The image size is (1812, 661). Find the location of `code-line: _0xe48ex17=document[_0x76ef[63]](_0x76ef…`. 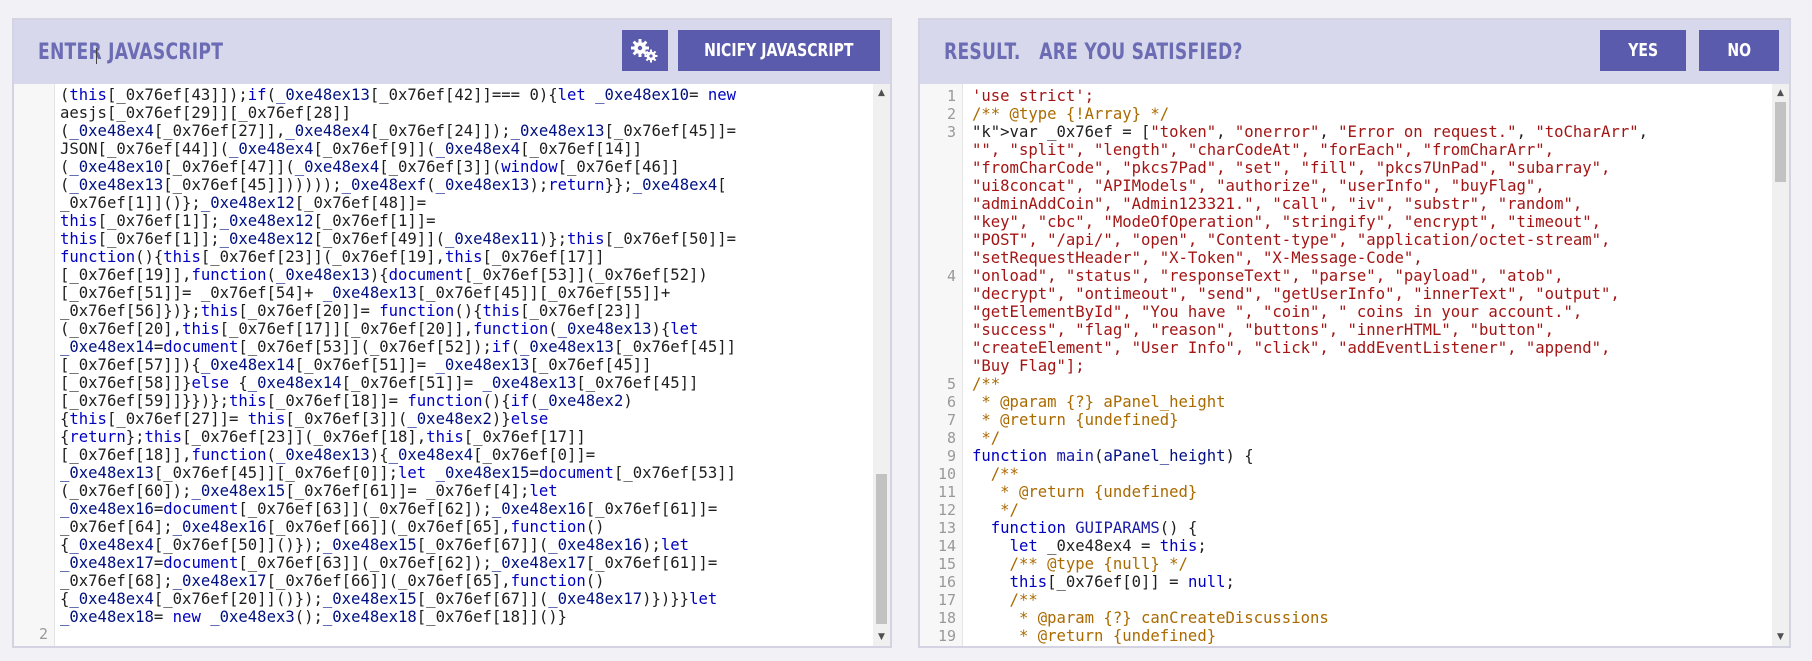

code-line: _0xe48ex17=document[_0x76ef[63]](_0x76ef… is located at coordinates (389, 563).